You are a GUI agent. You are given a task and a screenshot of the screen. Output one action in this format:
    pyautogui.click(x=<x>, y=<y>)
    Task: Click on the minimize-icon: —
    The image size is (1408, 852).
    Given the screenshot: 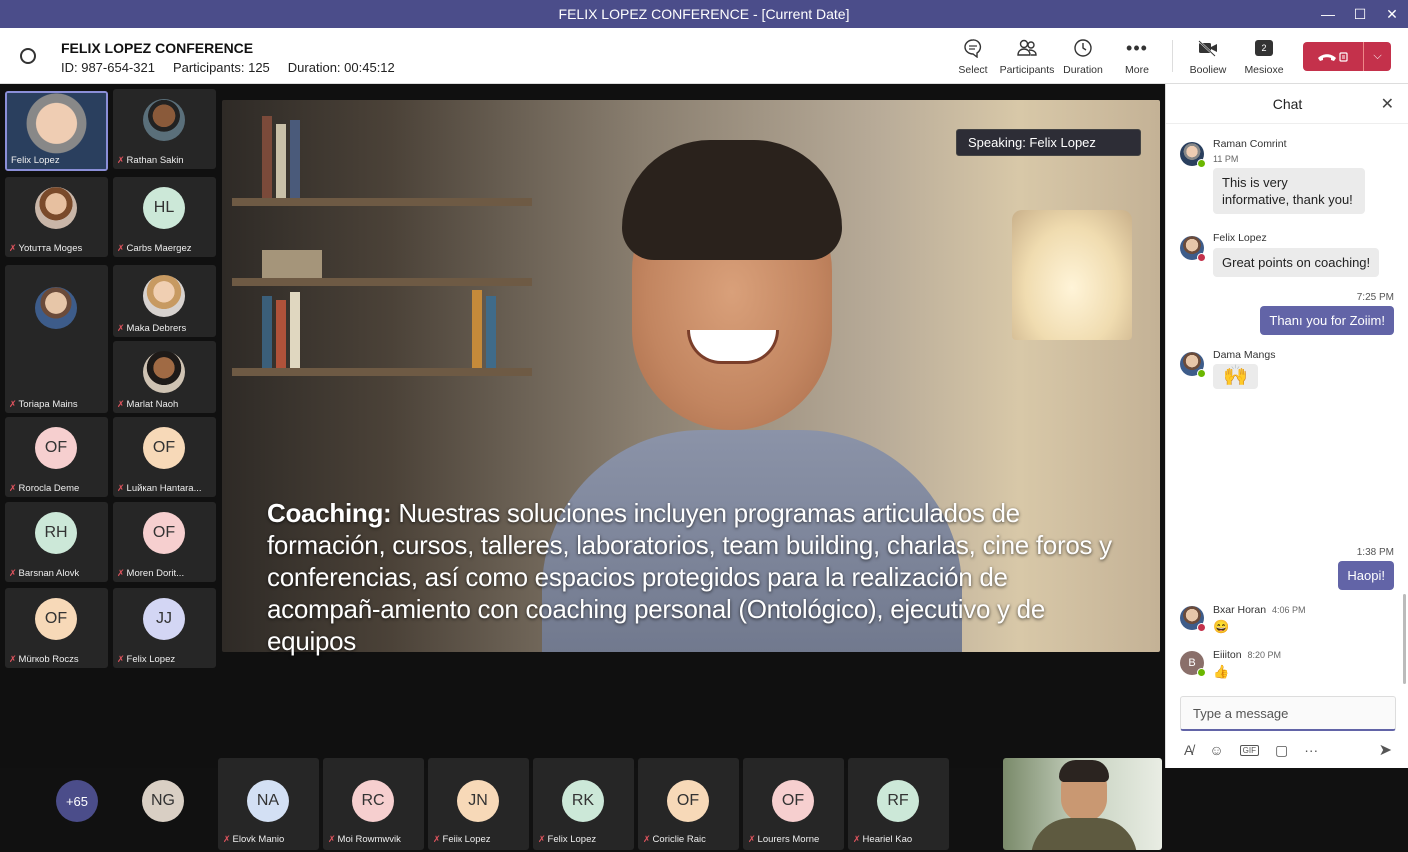 What is the action you would take?
    pyautogui.click(x=1328, y=14)
    